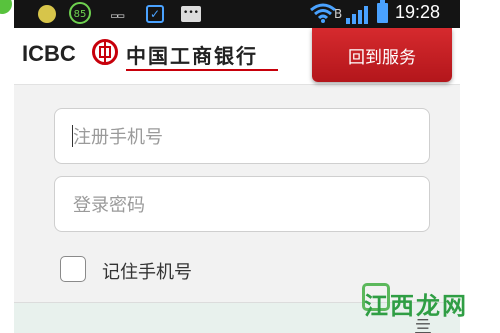 The image size is (500, 333). I want to click on password-field, so click(242, 204).